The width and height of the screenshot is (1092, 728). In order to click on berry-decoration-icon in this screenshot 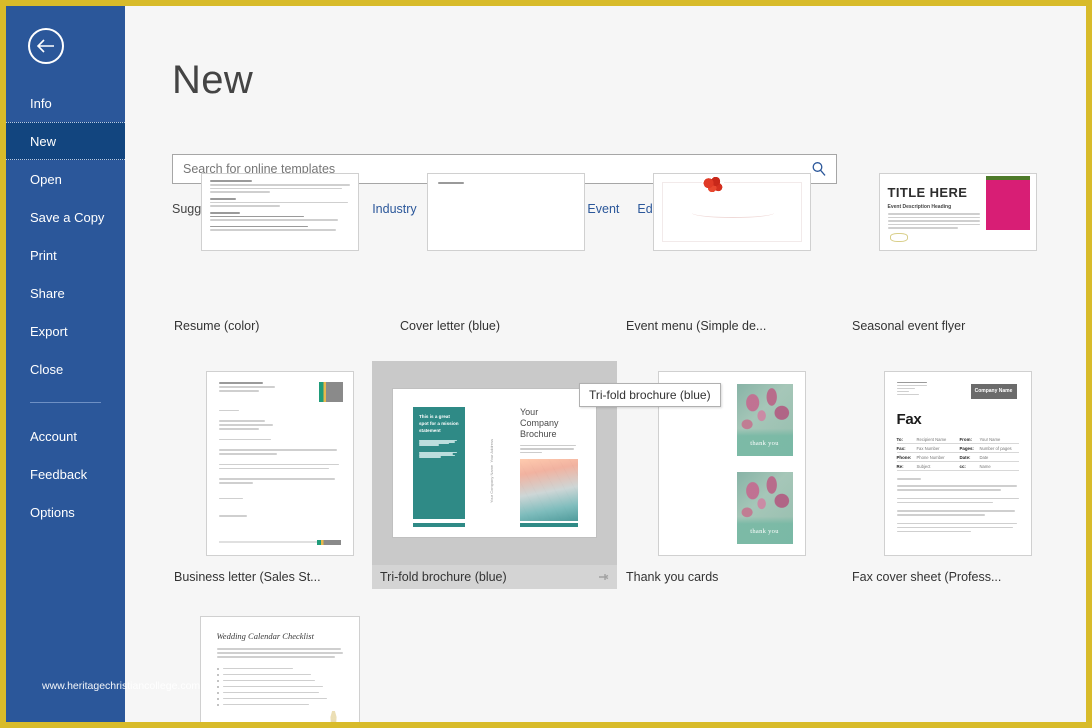, I will do `click(712, 185)`.